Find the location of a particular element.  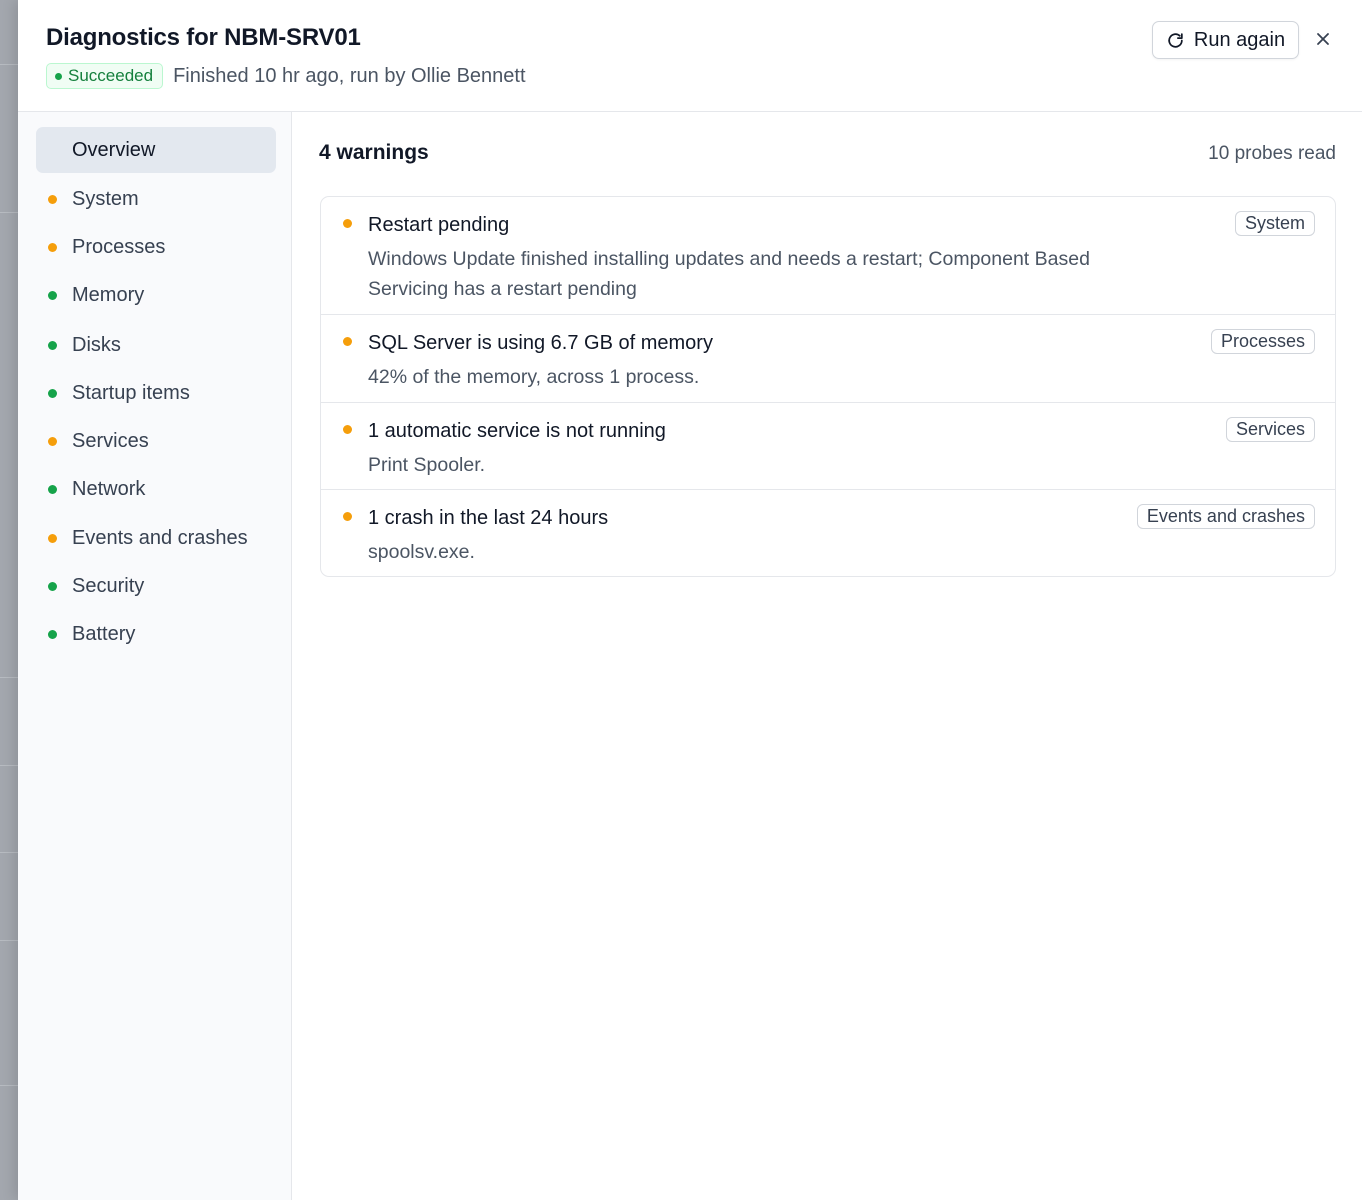

warning-category-tag: Processes is located at coordinates (1262, 341).